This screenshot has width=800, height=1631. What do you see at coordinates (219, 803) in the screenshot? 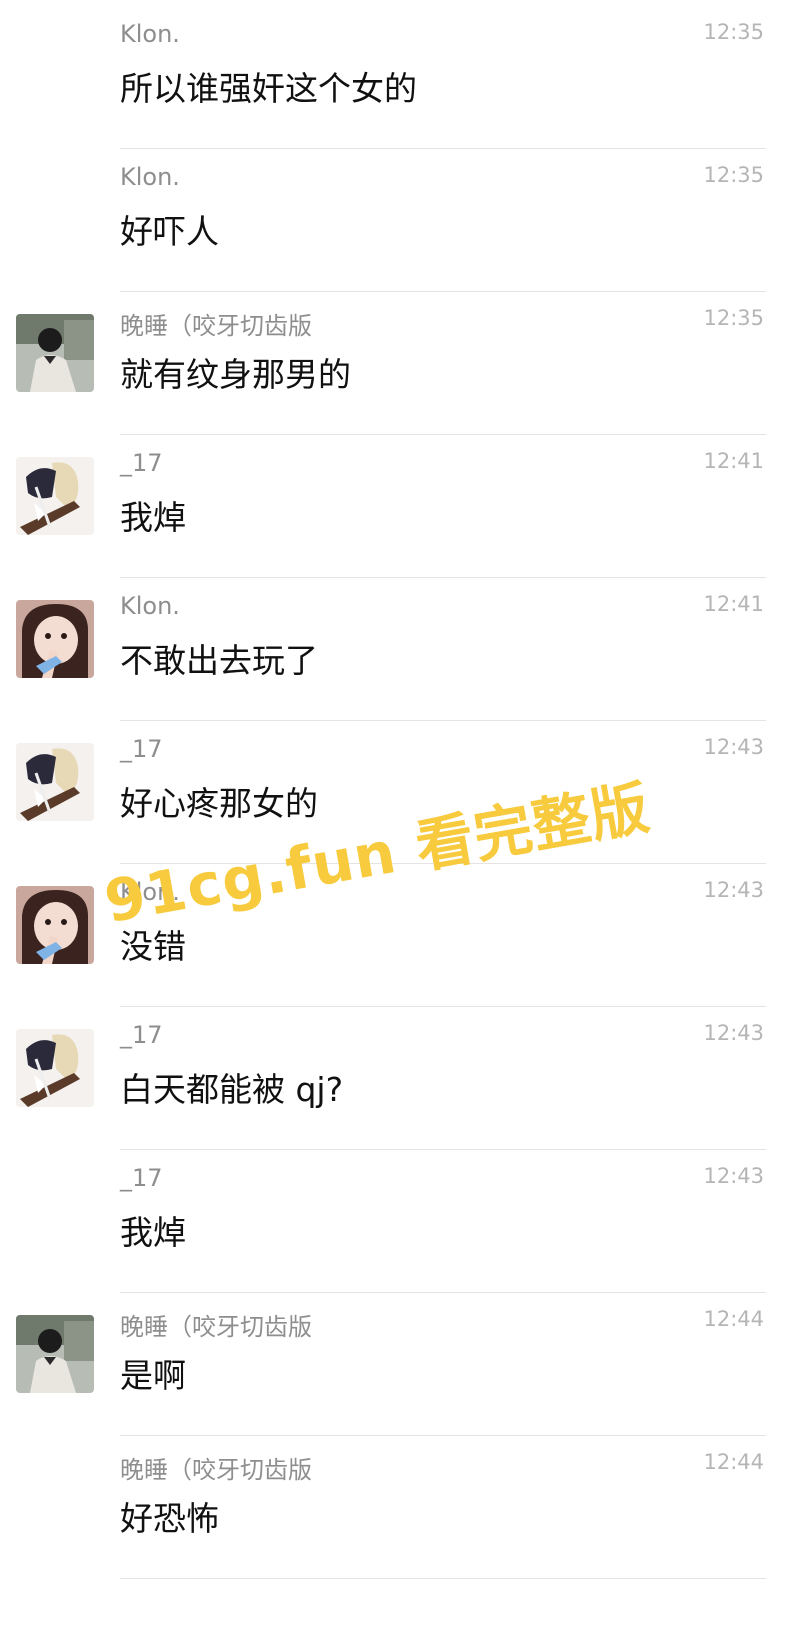
I see `message-text: 好心疼那女的` at bounding box center [219, 803].